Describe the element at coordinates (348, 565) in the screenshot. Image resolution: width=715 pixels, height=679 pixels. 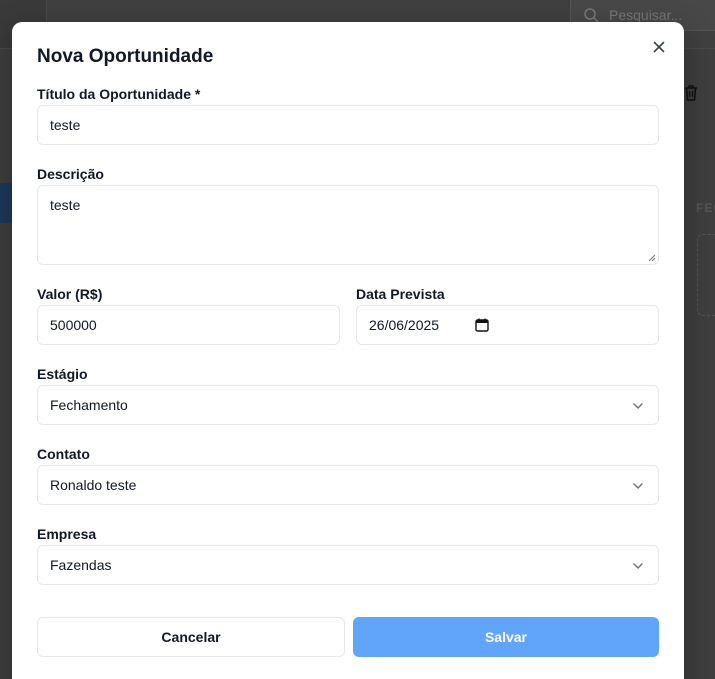
I see `company-select: Fazendas` at that location.